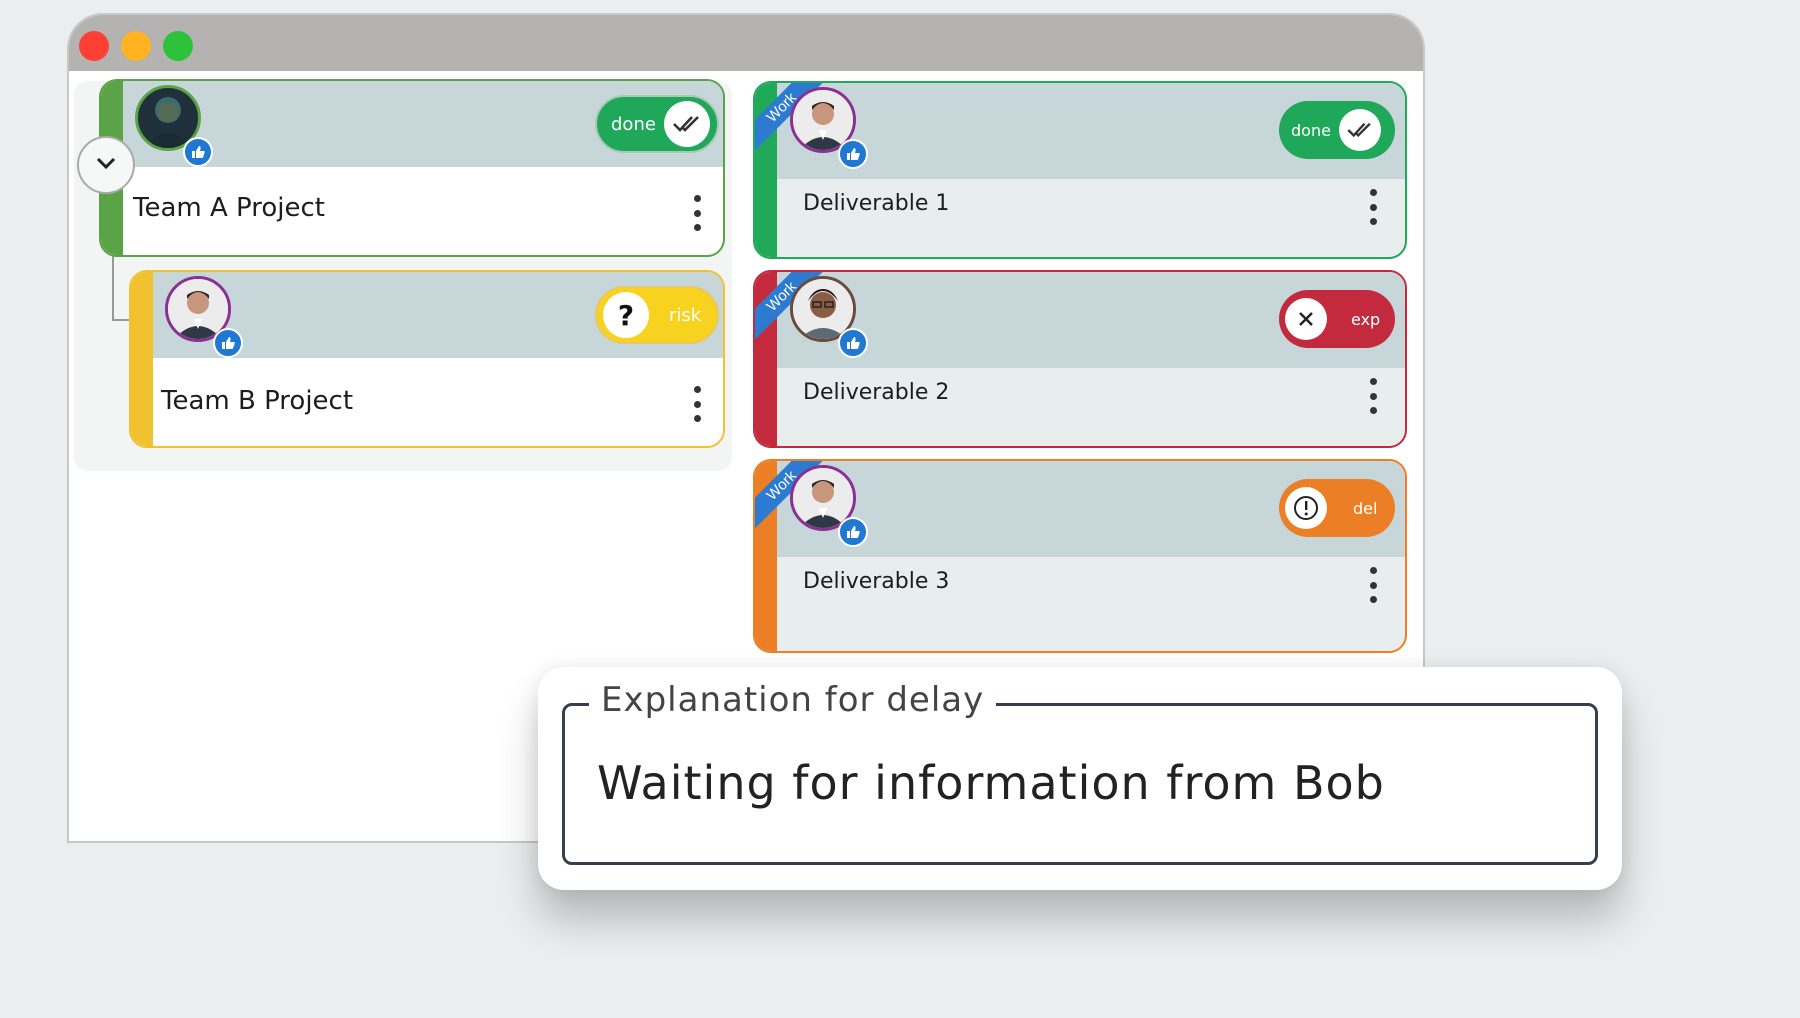 The width and height of the screenshot is (1800, 1018). What do you see at coordinates (136, 46) in the screenshot?
I see `minimize-window-button` at bounding box center [136, 46].